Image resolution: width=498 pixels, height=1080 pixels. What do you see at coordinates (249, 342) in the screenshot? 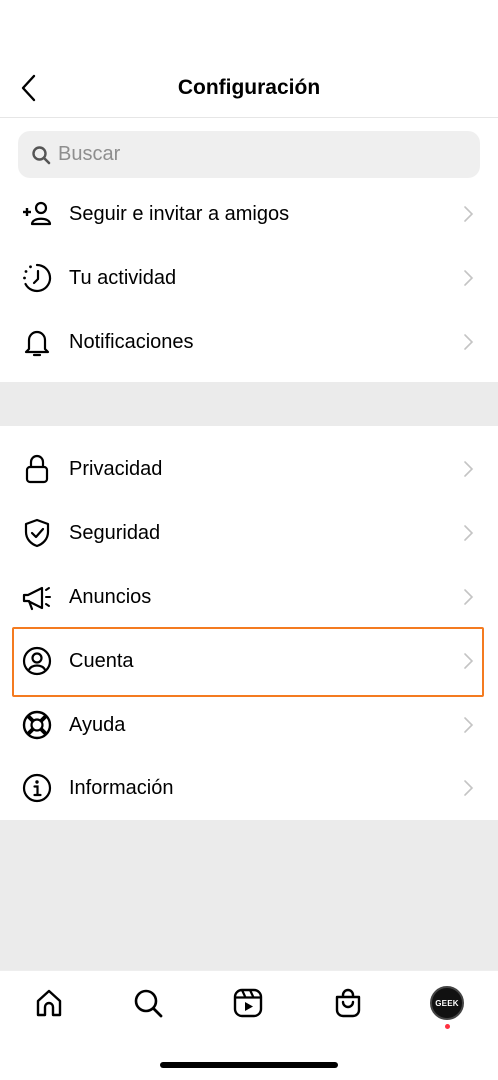
I see `settings-item-notifications: Notificaciones` at bounding box center [249, 342].